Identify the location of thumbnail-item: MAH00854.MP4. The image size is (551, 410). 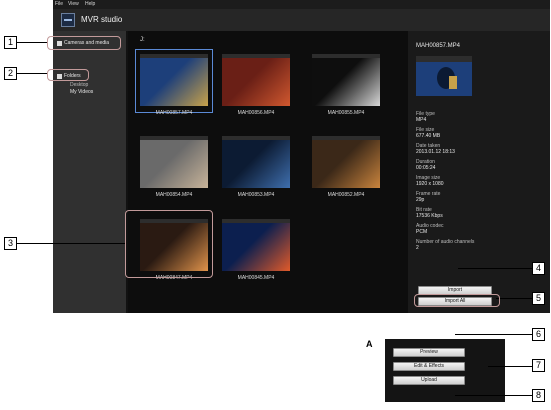
(174, 165).